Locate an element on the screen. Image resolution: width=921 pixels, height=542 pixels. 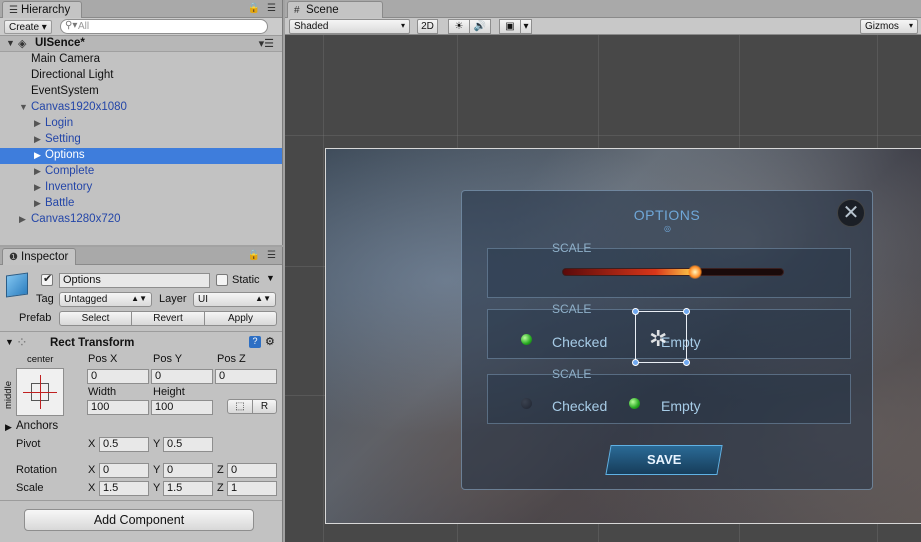
dropdown-arrow-icon: ▾ is located at coordinates (910, 25).